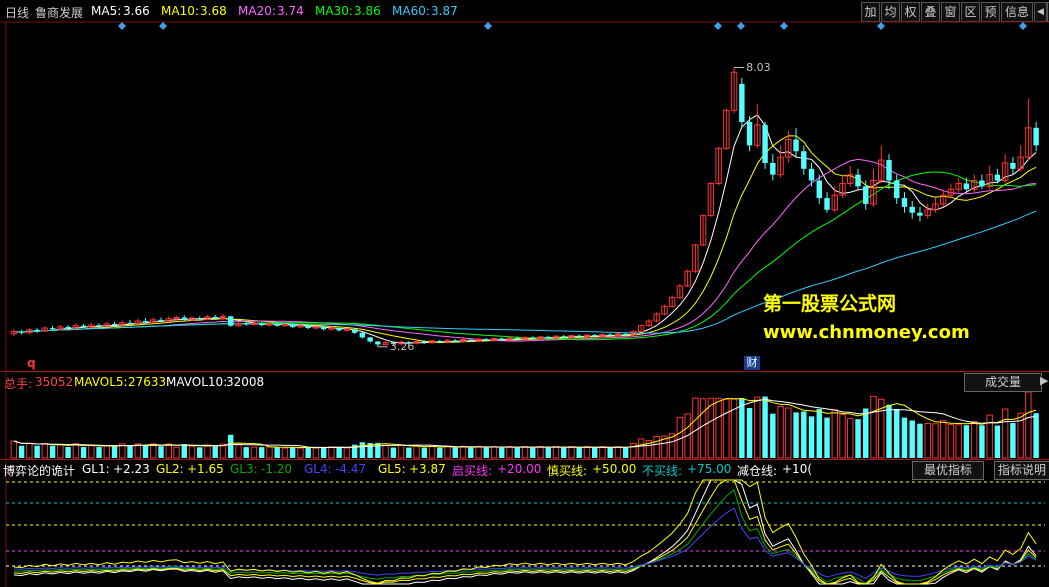 This screenshot has width=1049, height=587. I want to click on mavol5-label: MAVOL5:, so click(101, 382).